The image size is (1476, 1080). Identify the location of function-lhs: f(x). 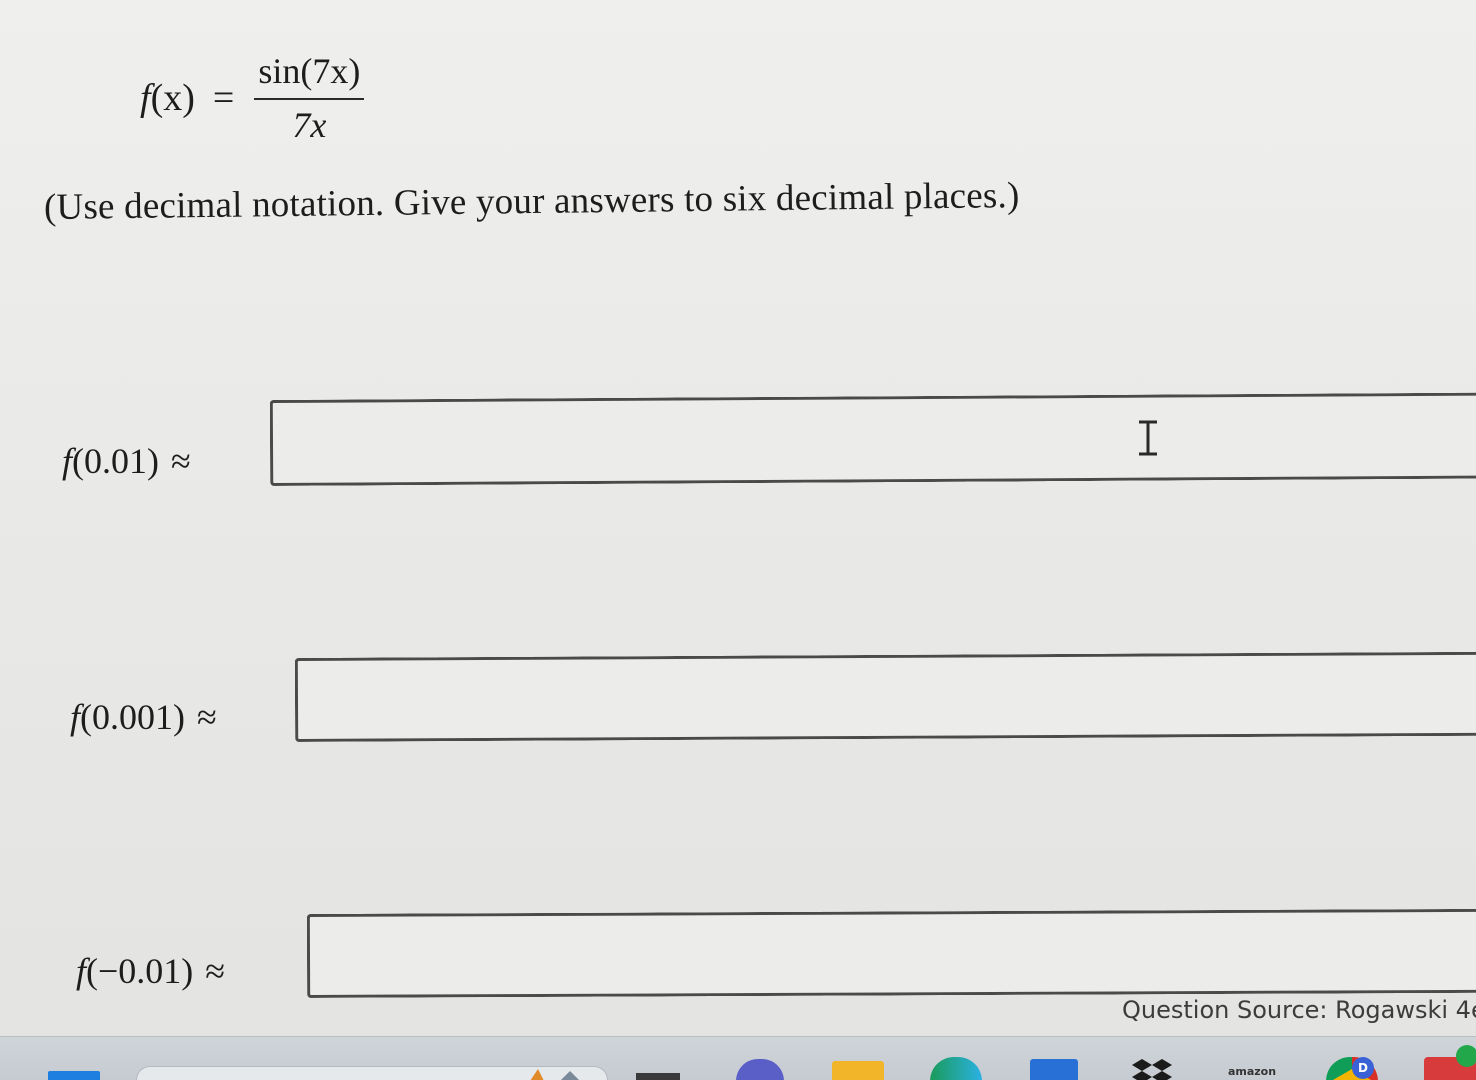
(167, 98).